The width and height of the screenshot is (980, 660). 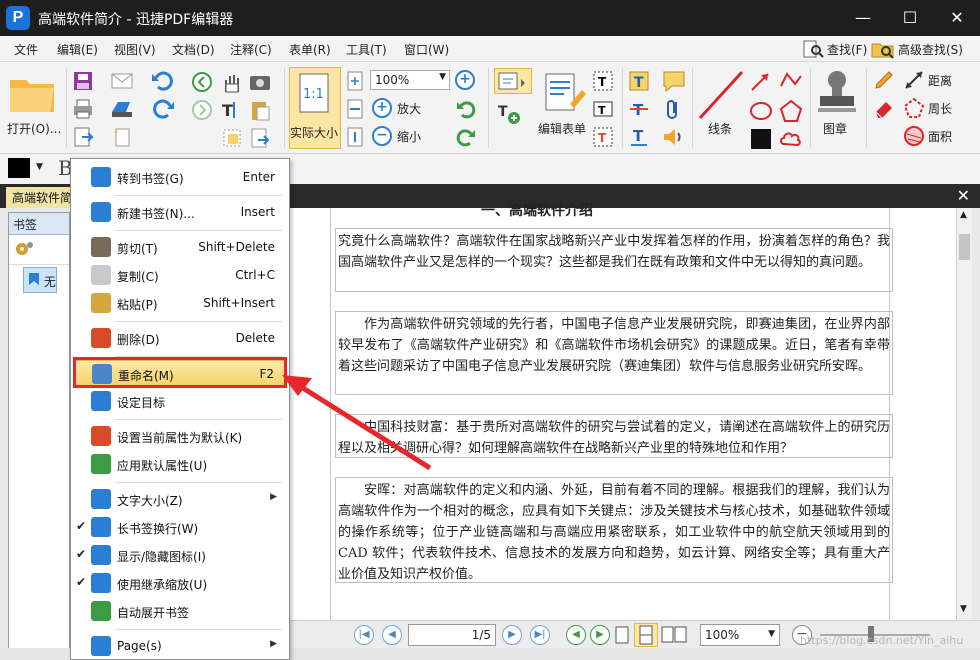 I want to click on zoom-out-label: 缩小, so click(x=409, y=136).